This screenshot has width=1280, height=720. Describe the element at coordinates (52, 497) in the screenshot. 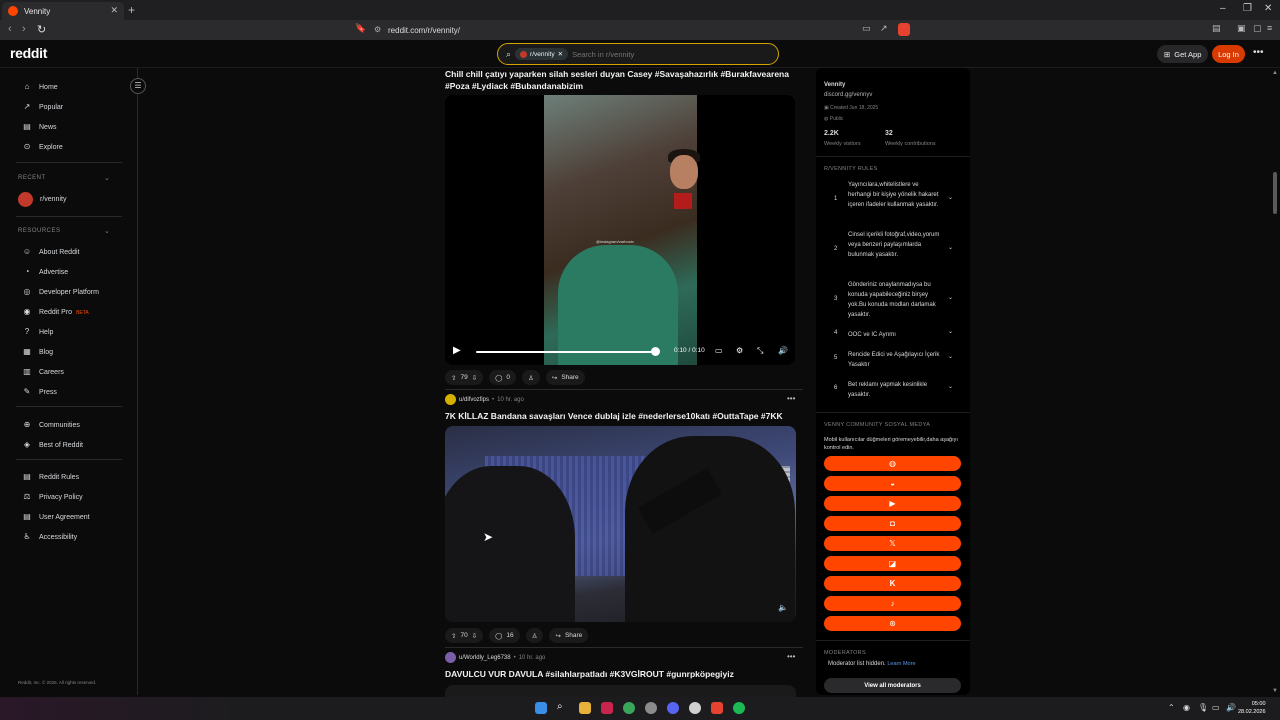

I see `sidebar-item-privacy-policy: ⚖ Privacy Policy` at that location.